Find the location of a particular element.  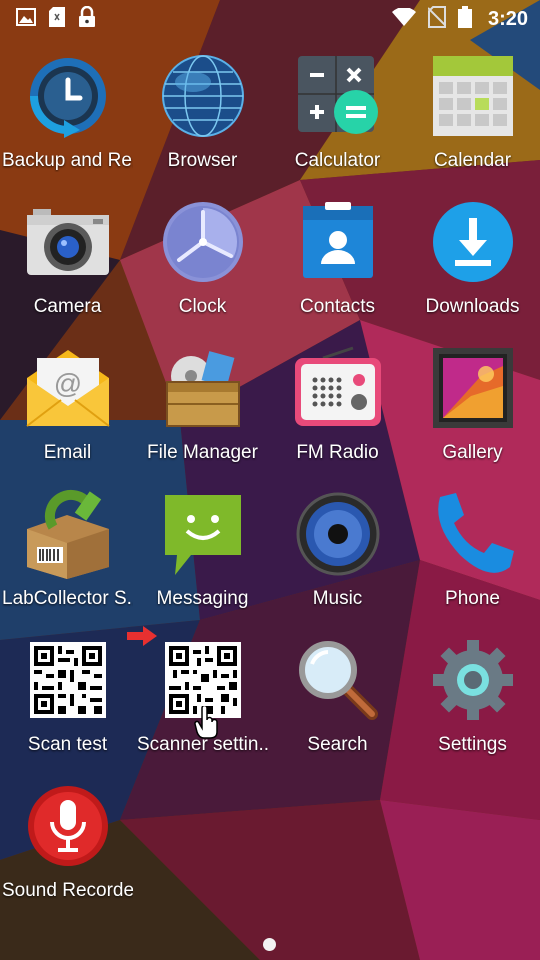

app-label: Music is located at coordinates (337, 598).